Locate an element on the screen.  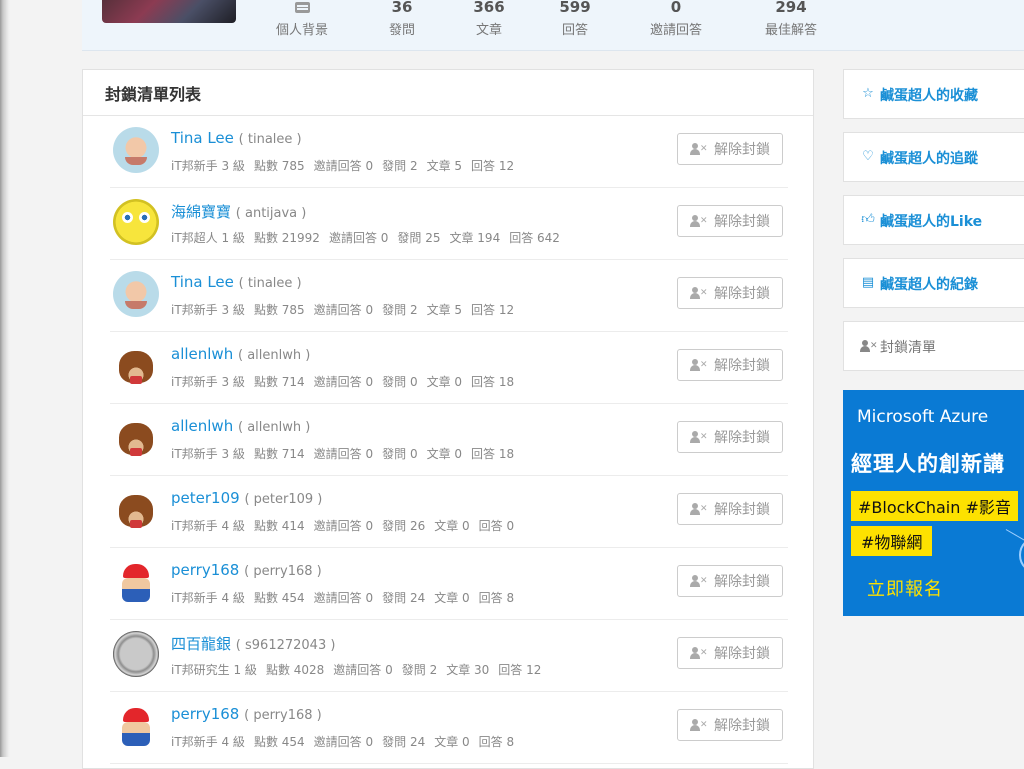
user-level: iT邦新手 4 級 is located at coordinates (208, 742).